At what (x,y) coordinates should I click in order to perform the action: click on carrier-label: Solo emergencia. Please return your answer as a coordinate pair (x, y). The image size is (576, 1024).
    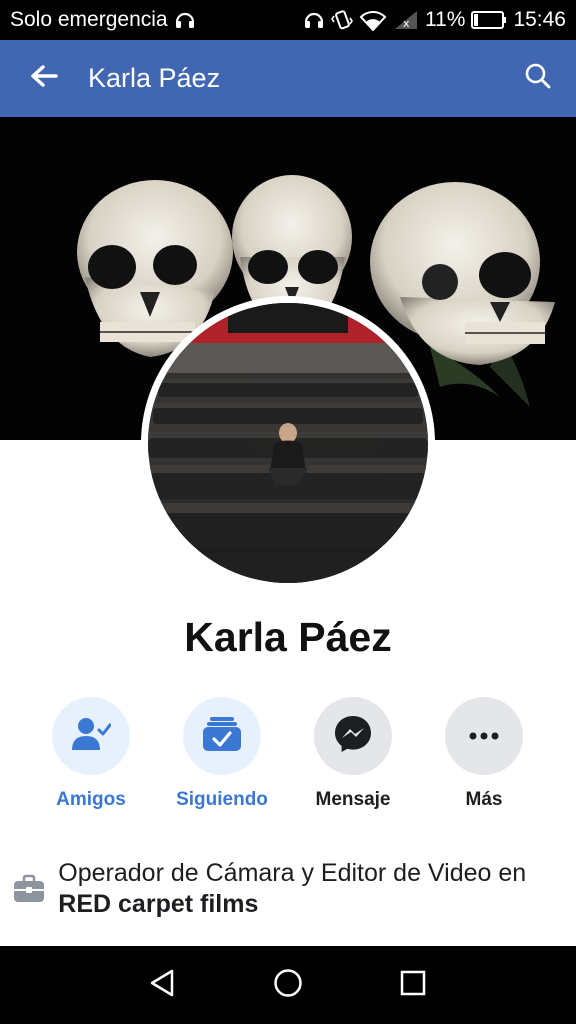
    Looking at the image, I should click on (89, 19).